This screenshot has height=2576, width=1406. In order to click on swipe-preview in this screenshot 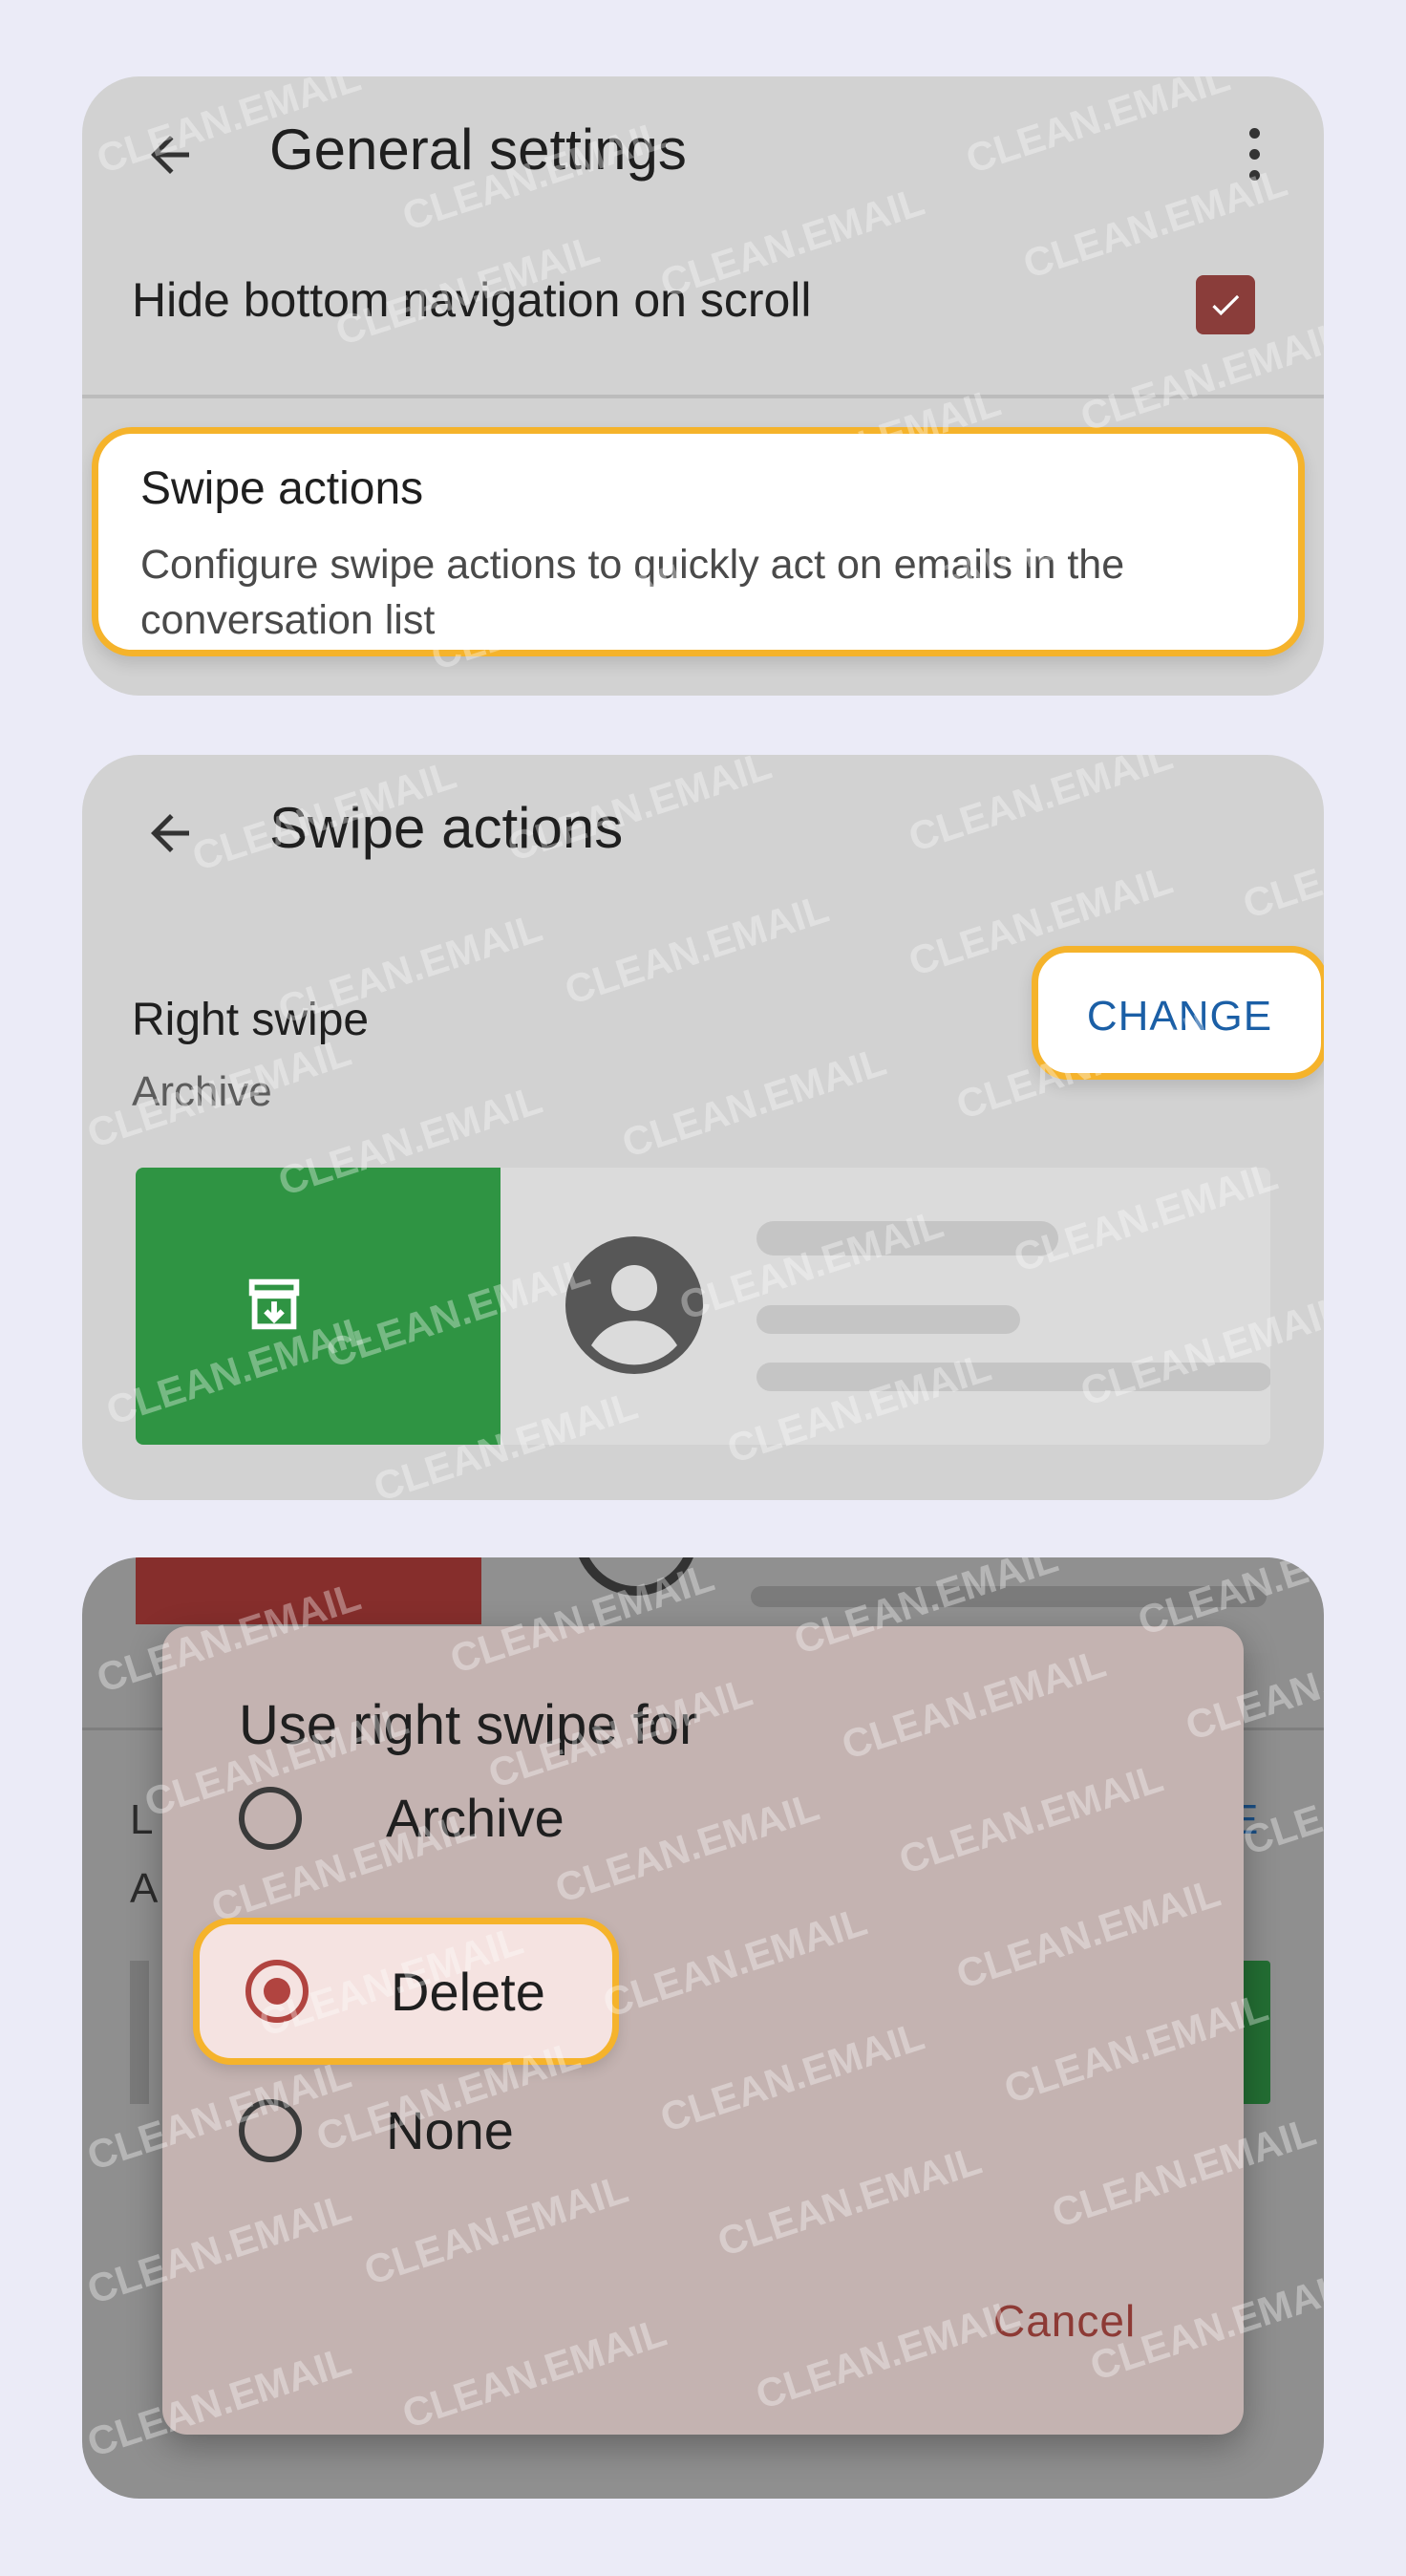, I will do `click(703, 1306)`.